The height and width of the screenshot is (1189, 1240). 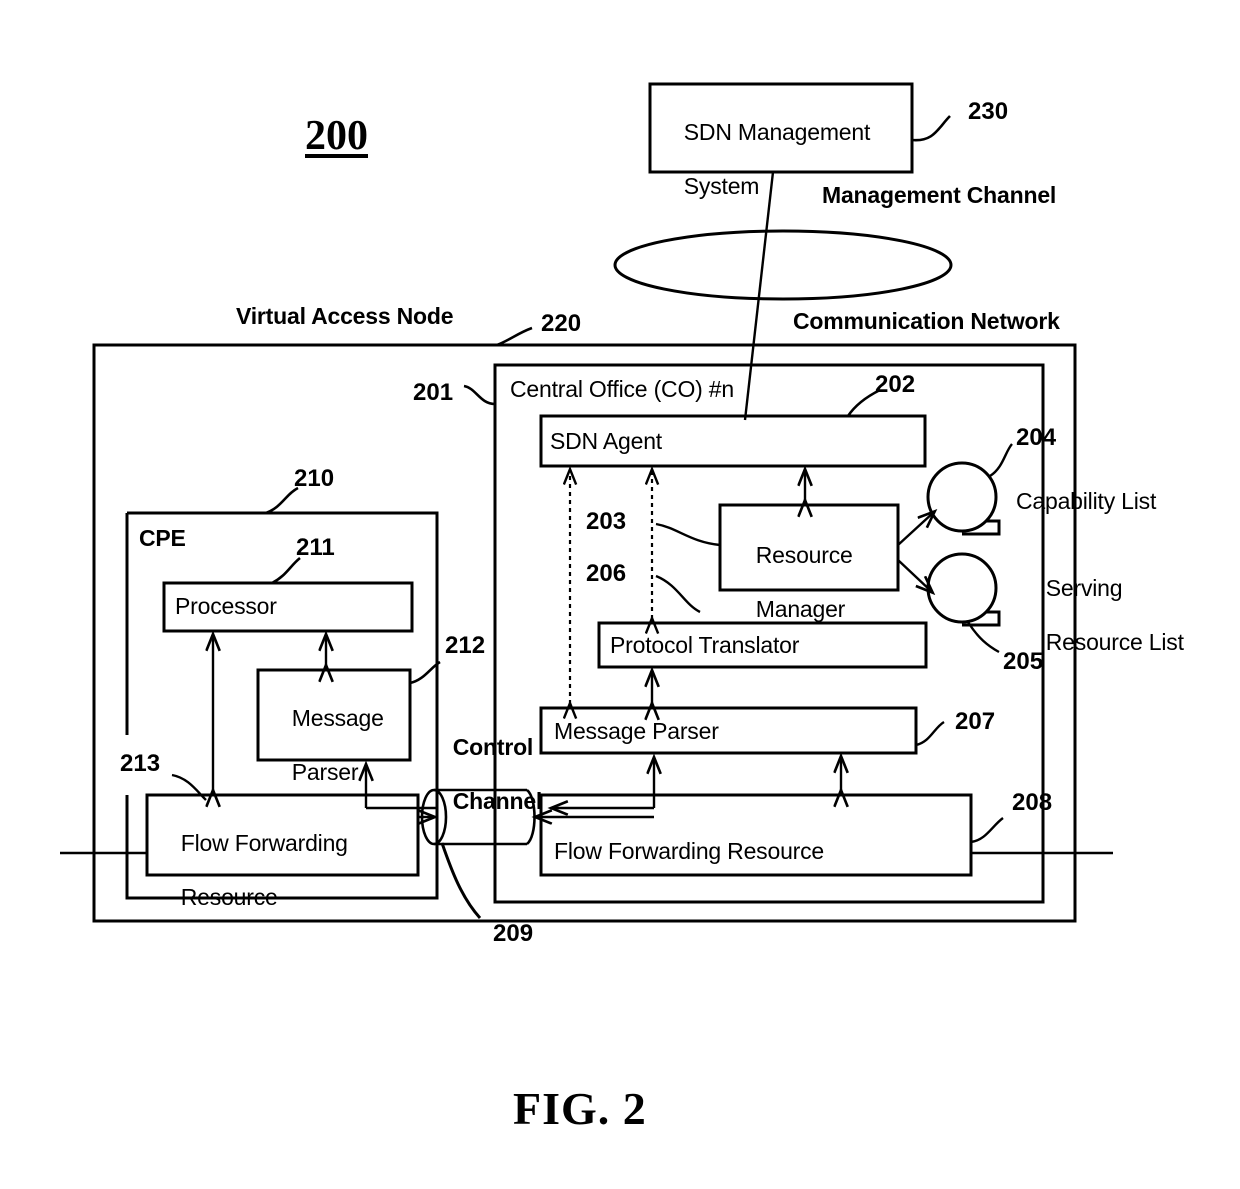 I want to click on protocol-translator-label: Protocol Translator, so click(x=705, y=645).